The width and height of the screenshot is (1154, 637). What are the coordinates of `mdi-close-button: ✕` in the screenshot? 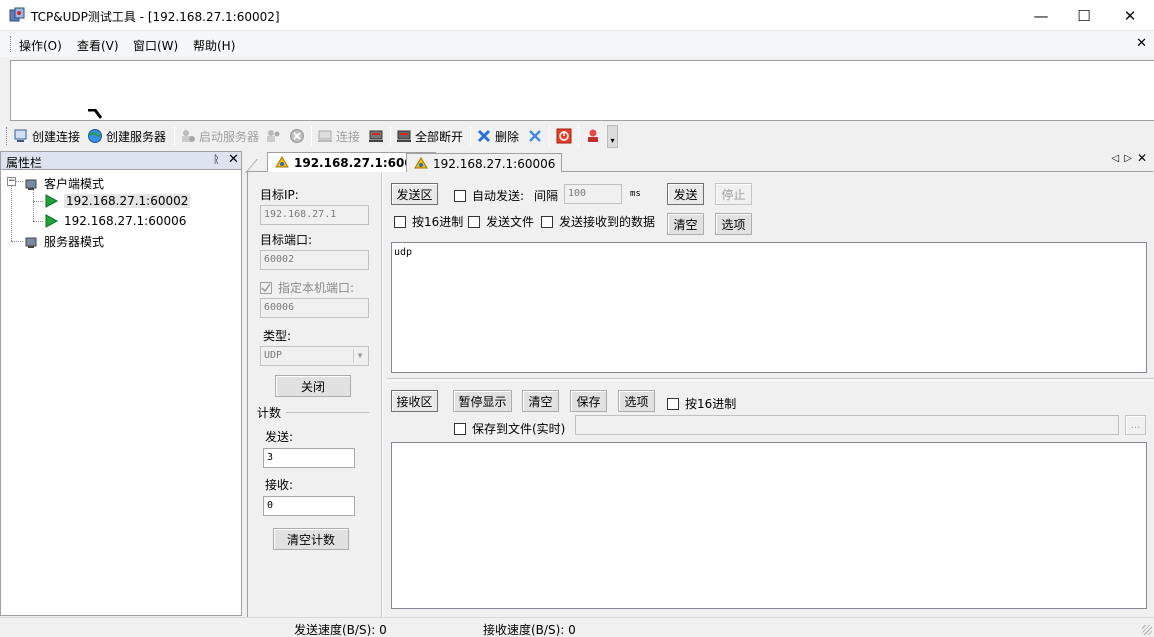 It's located at (1141, 43).